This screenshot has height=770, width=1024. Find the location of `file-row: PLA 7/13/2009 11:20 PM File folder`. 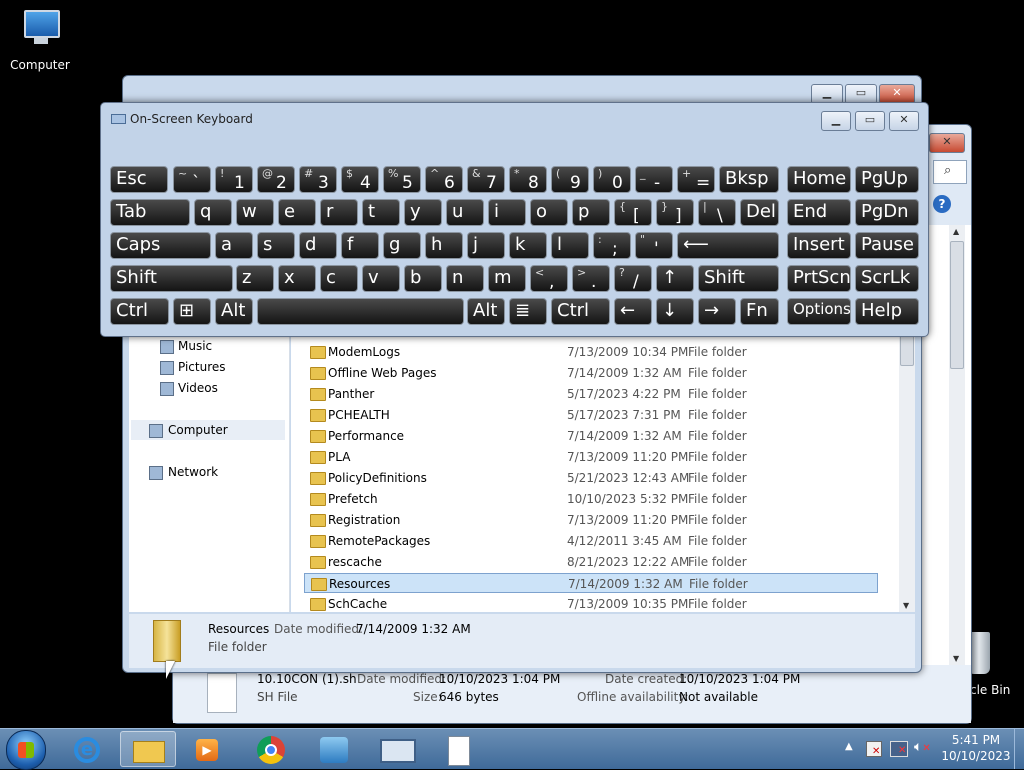

file-row: PLA 7/13/2009 11:20 PM File folder is located at coordinates (591, 457).